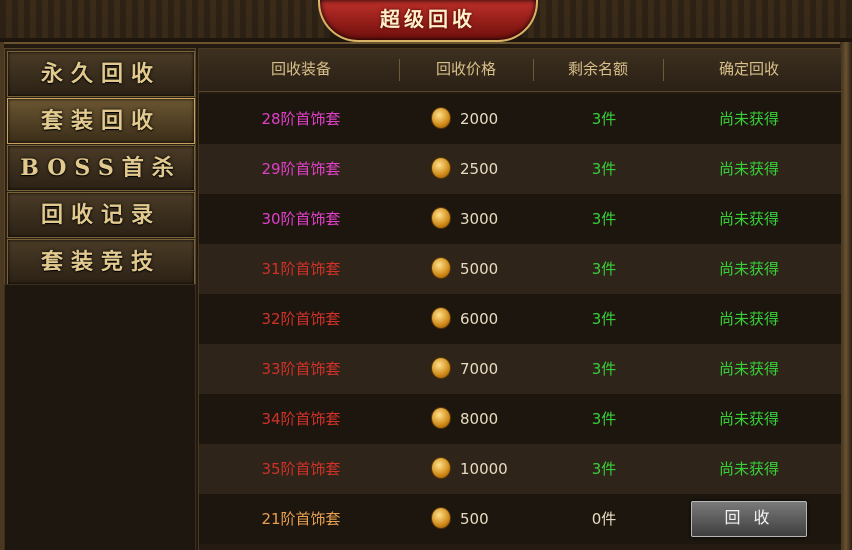 This screenshot has height=550, width=852. What do you see at coordinates (520, 219) in the screenshot?
I see `table-row: 30阶首饰套 3000 3件 尚未获得` at bounding box center [520, 219].